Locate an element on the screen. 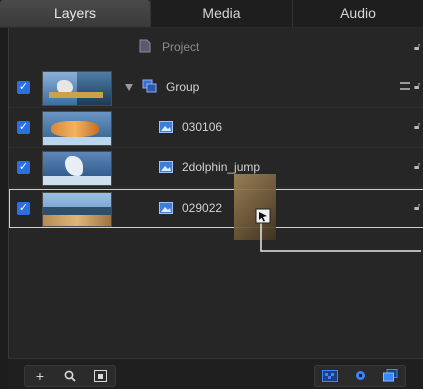 This screenshot has width=423, height=389. blend-mode-icon is located at coordinates (405, 86).